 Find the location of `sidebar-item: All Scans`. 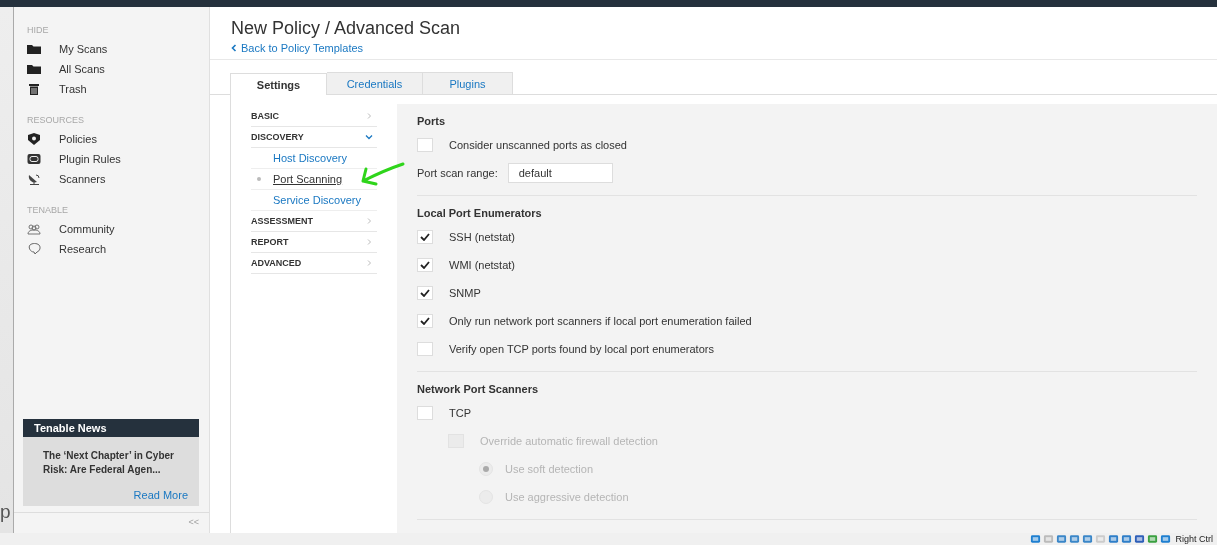

sidebar-item: All Scans is located at coordinates (118, 69).